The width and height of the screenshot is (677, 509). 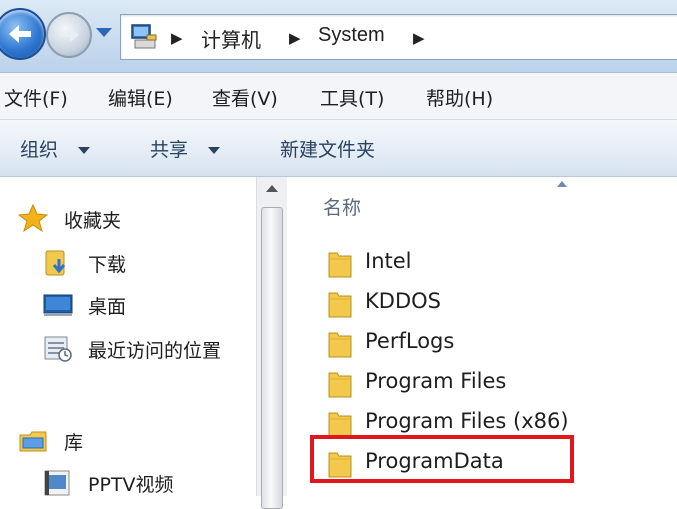 I want to click on sort-ascending-icon, so click(x=562, y=184).